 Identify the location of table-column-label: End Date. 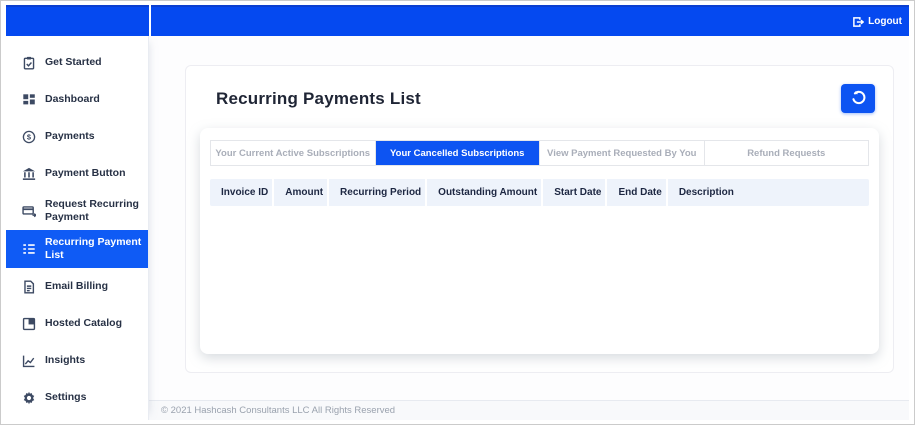
(640, 192).